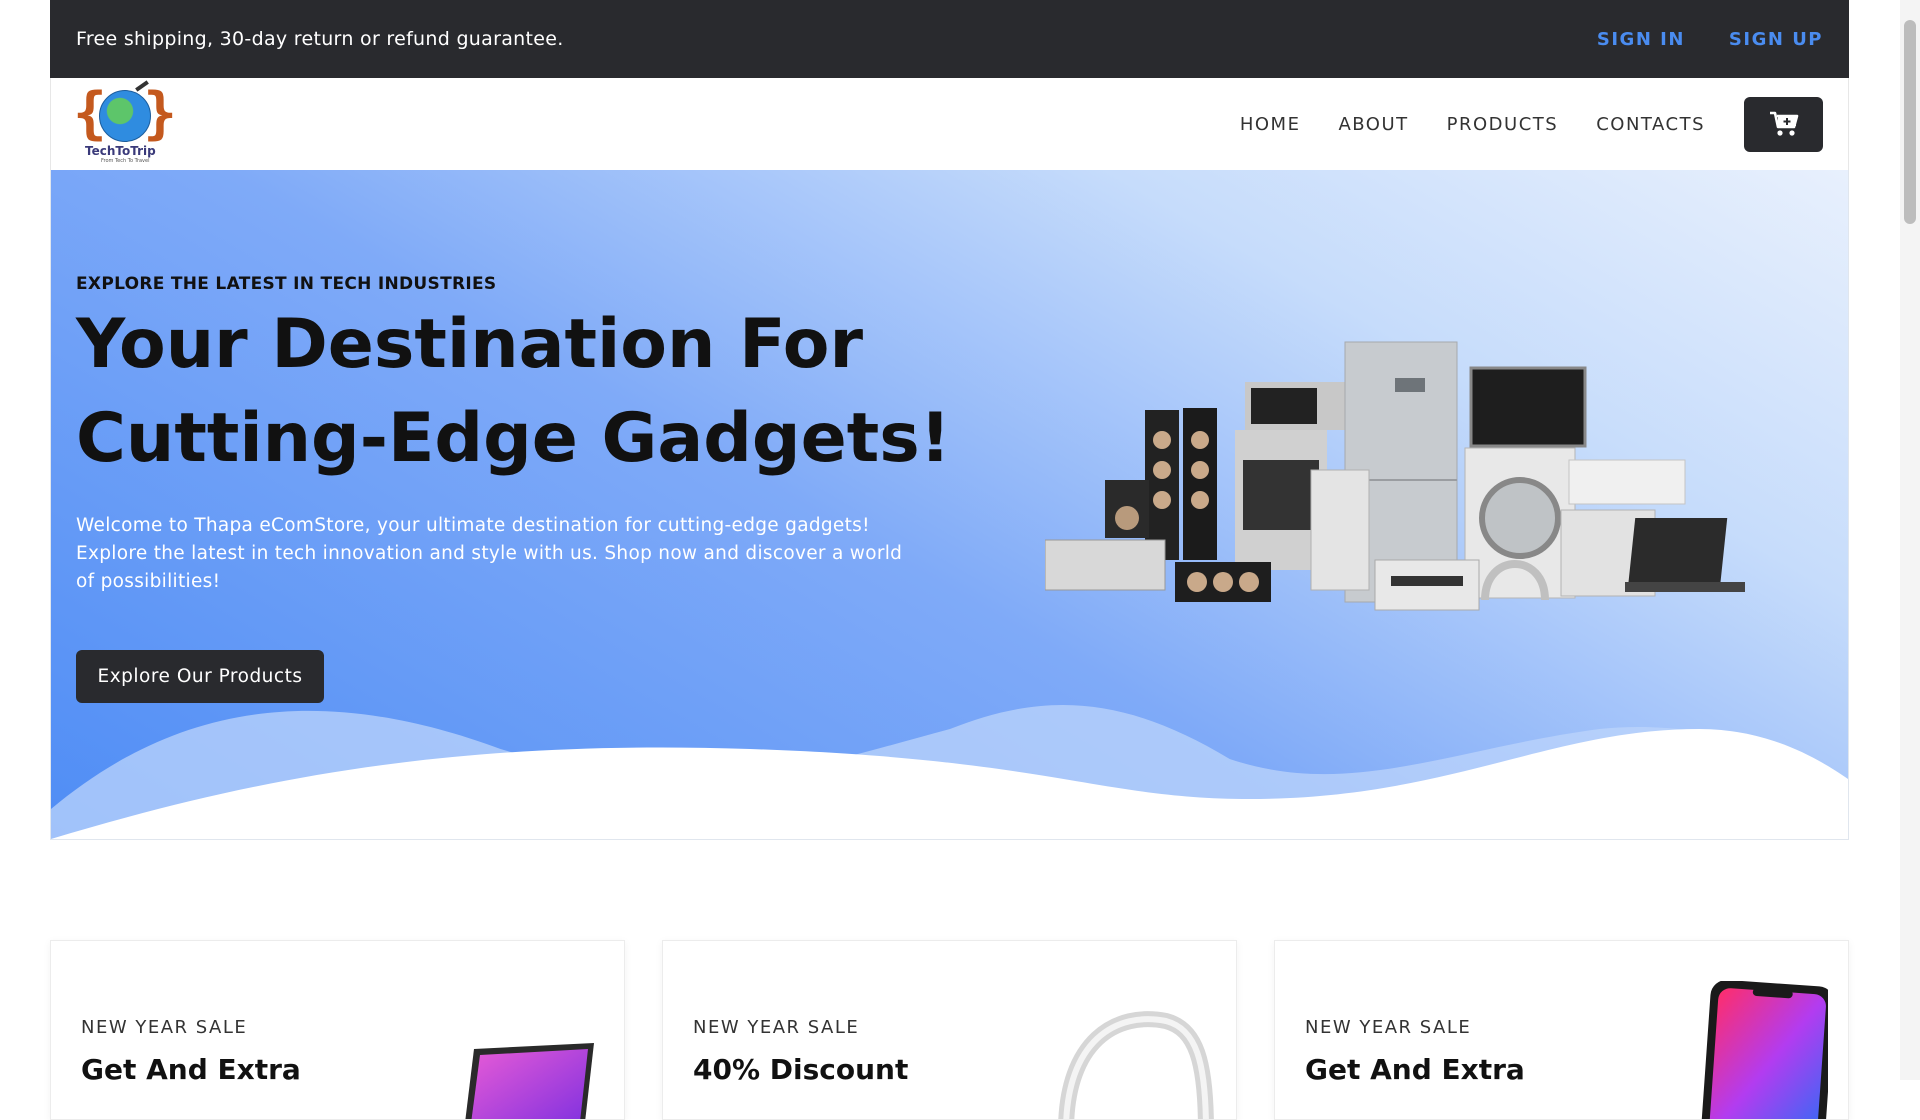  What do you see at coordinates (1910, 540) in the screenshot?
I see `page-scrollbar` at bounding box center [1910, 540].